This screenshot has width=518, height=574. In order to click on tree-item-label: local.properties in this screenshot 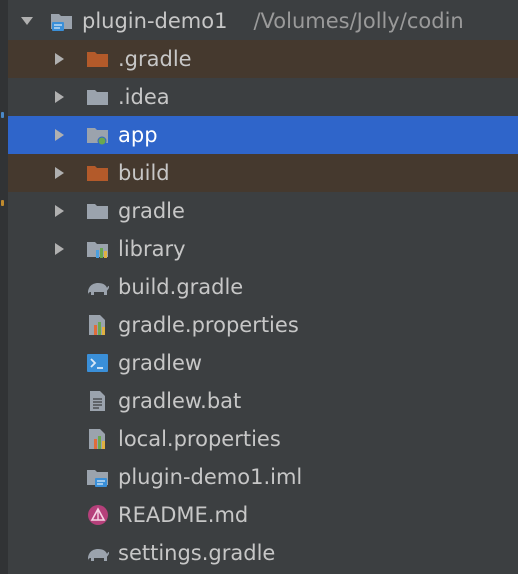, I will do `click(199, 439)`.